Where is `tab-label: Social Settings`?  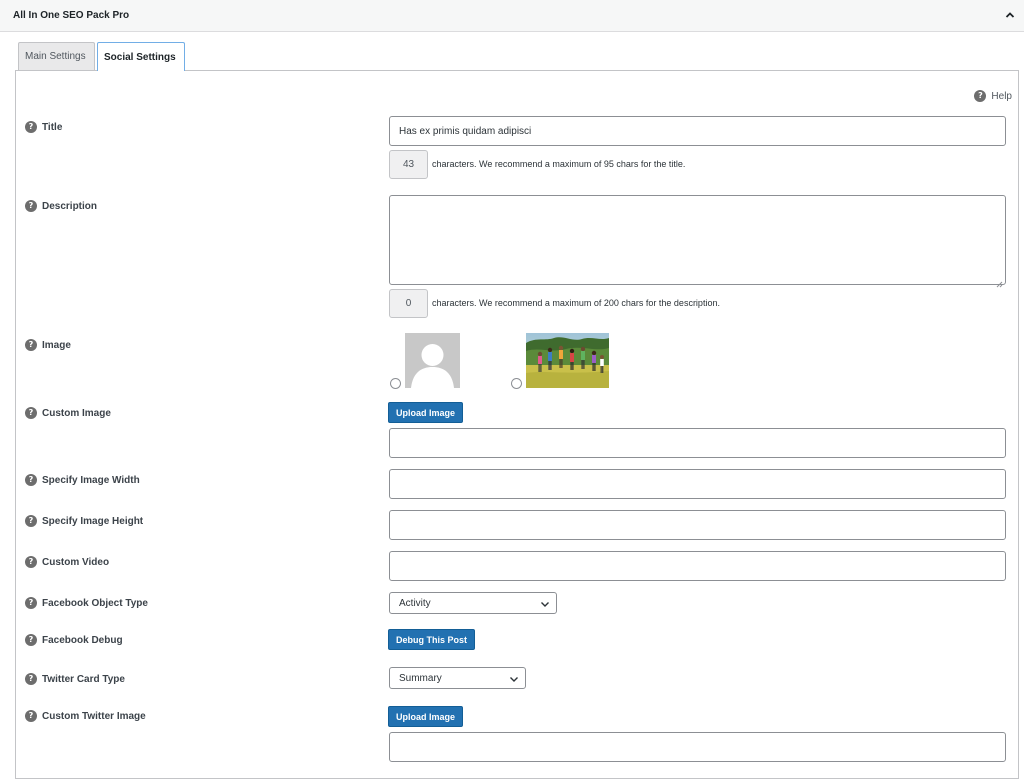
tab-label: Social Settings is located at coordinates (140, 57).